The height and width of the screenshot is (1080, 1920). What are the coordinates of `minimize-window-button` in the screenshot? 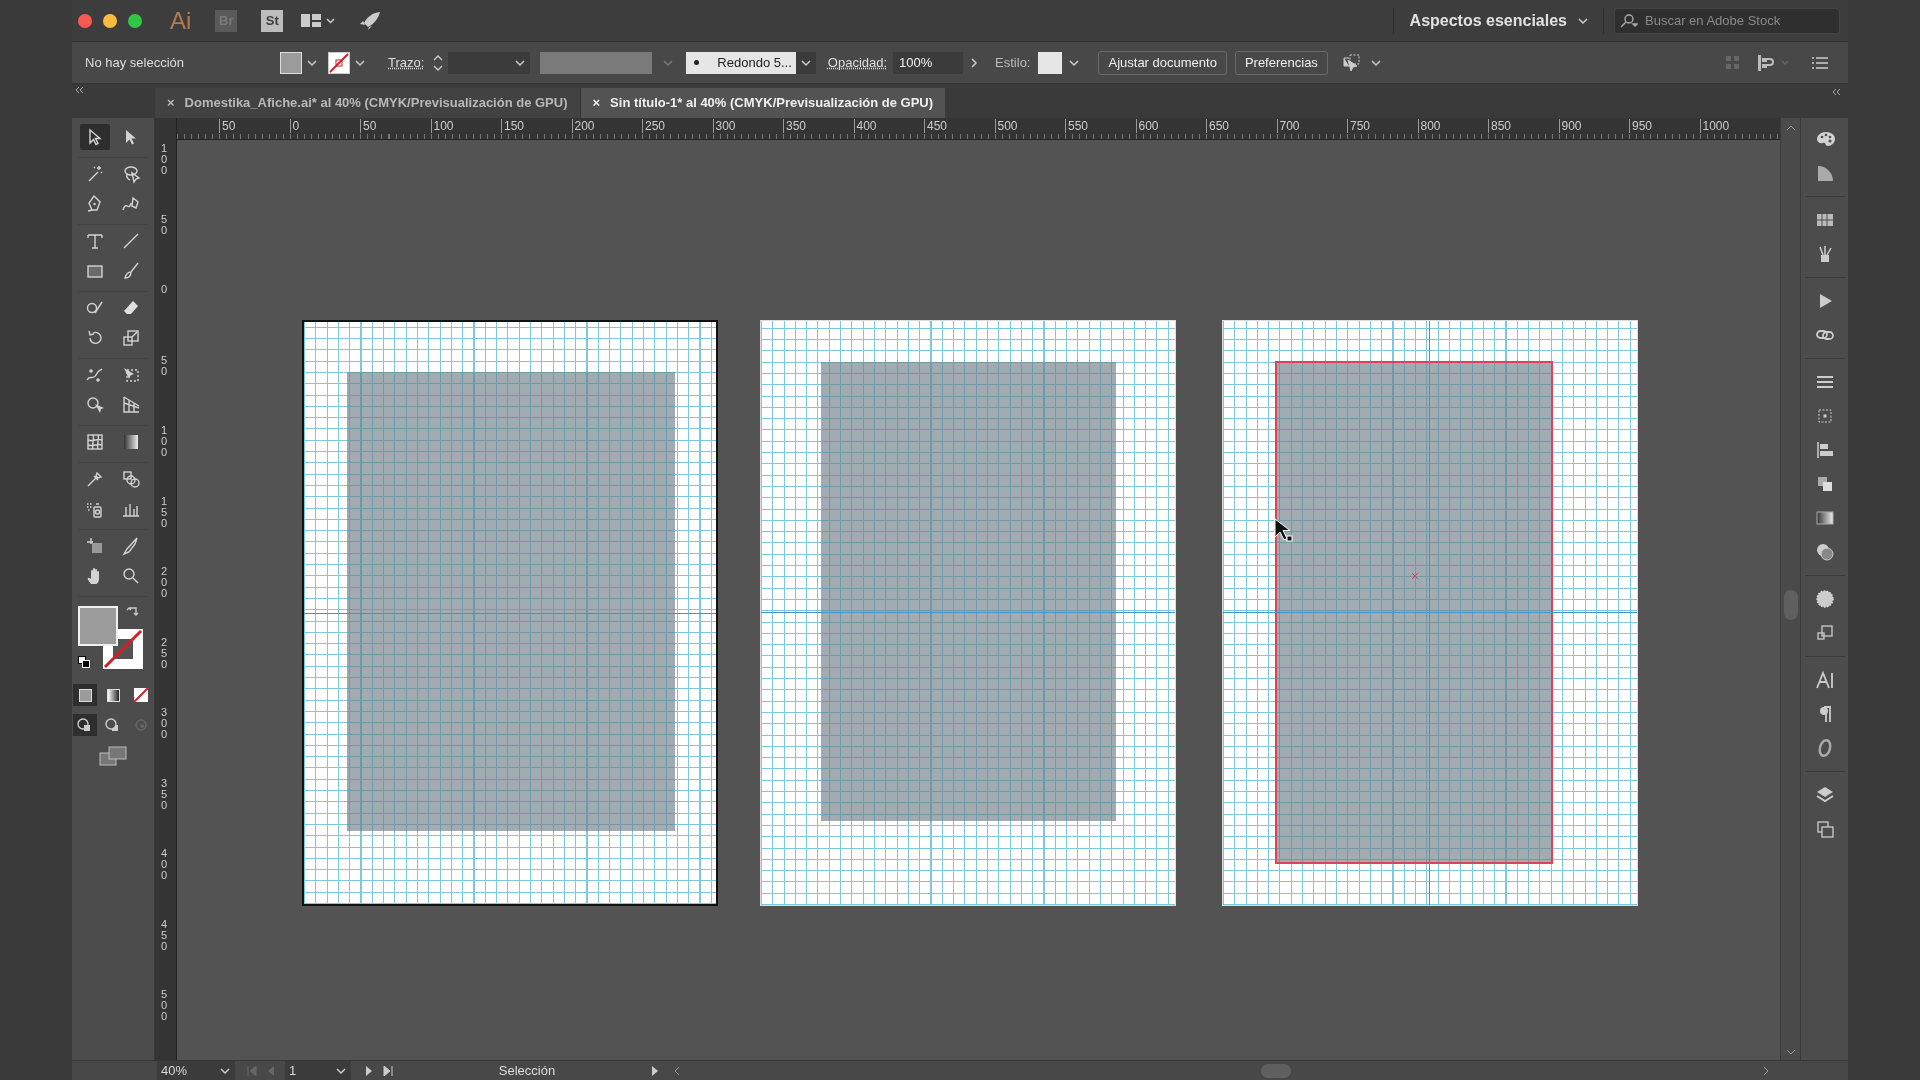 It's located at (110, 20).